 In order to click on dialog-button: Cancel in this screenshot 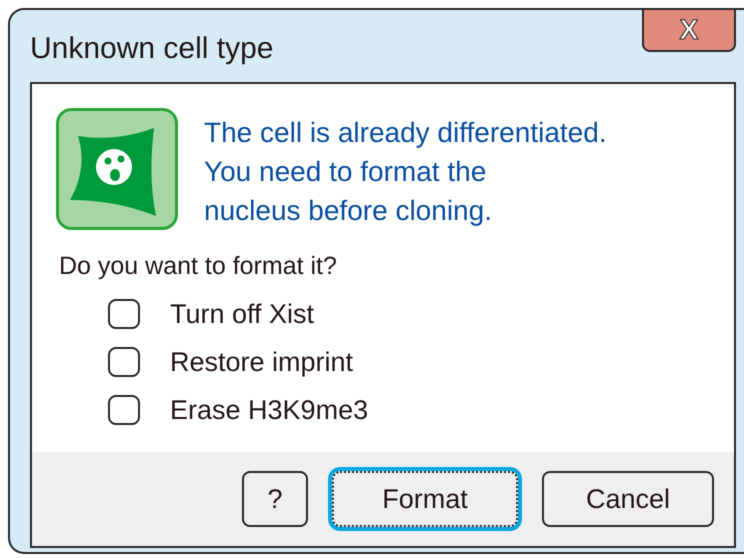, I will do `click(628, 499)`.